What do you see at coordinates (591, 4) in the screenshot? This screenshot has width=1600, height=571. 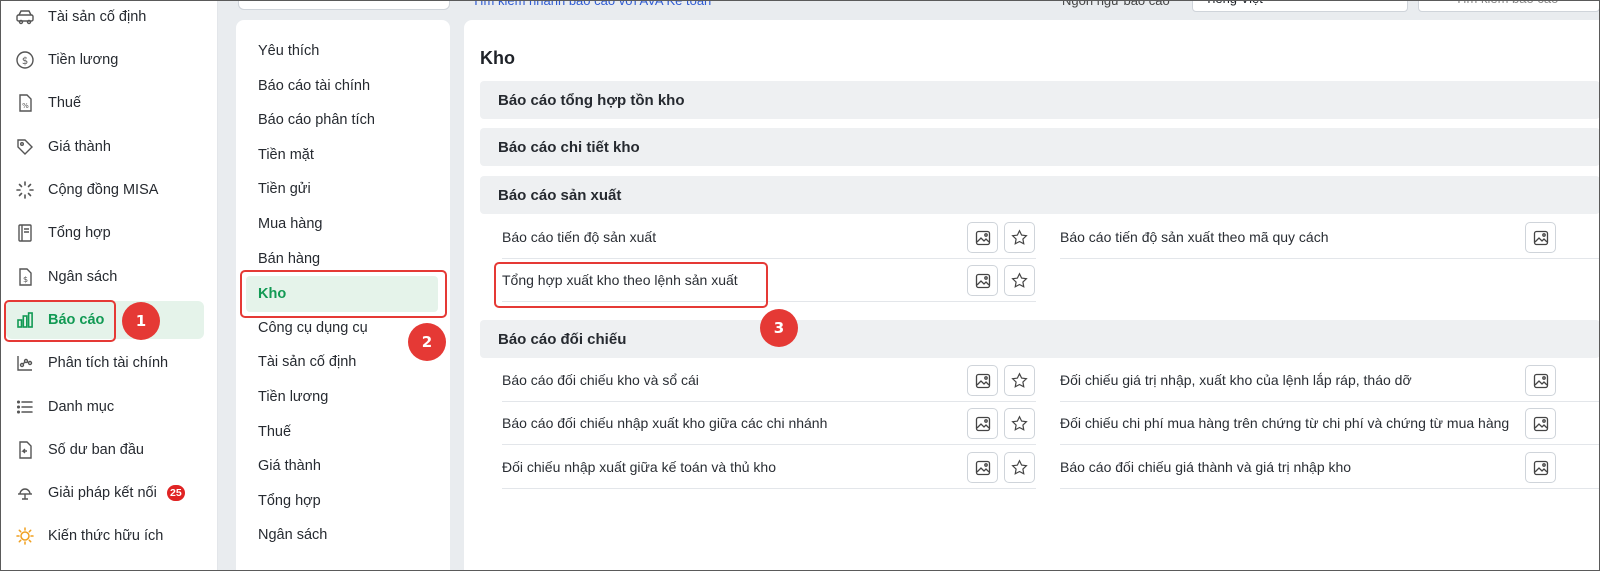 I see `ai-search-link: Tìm kiếm nhanh báo cáo với AVA Kế toán` at bounding box center [591, 4].